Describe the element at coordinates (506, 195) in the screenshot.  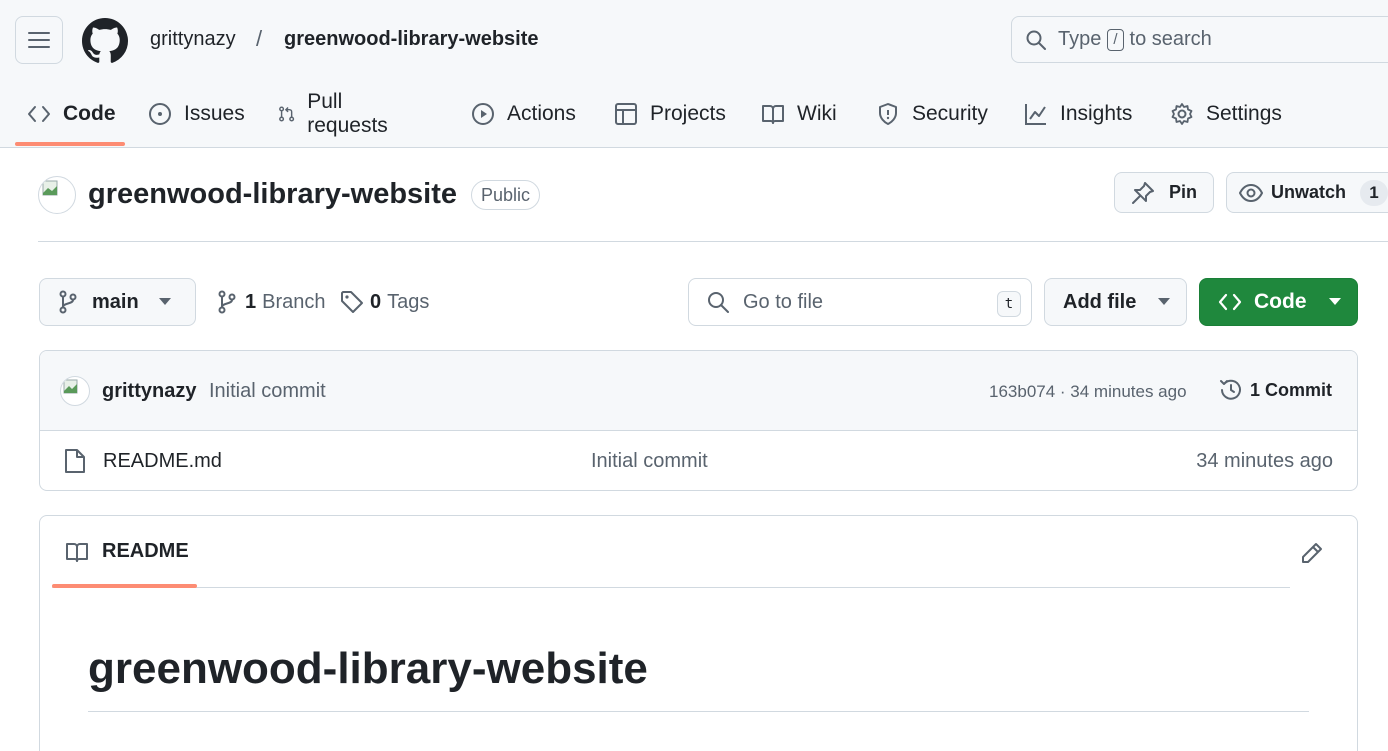
I see `visibility-badge: Public` at that location.